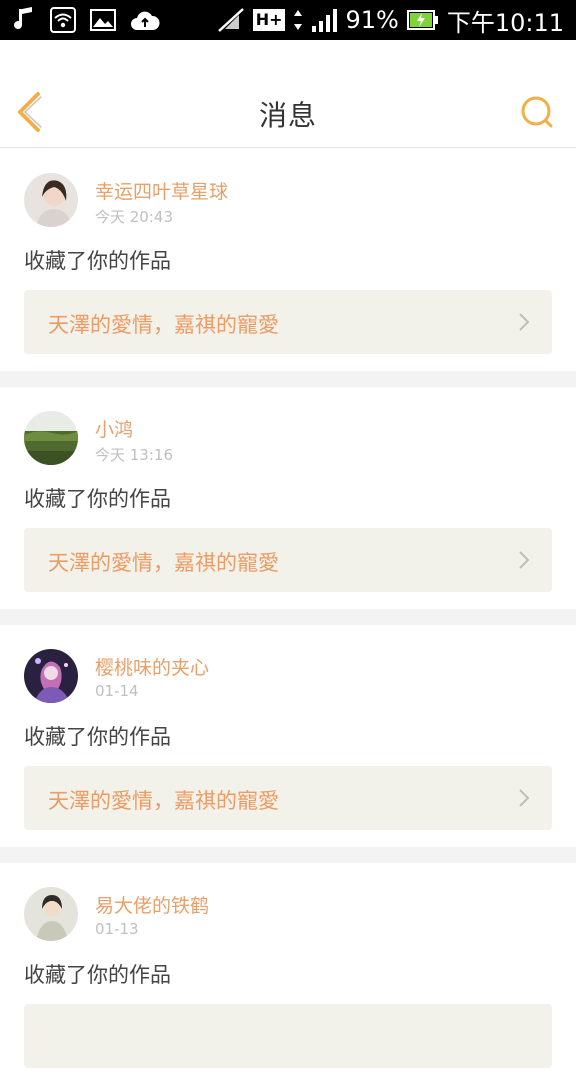 This screenshot has height=1085, width=576. Describe the element at coordinates (145, 20) in the screenshot. I see `cloud-upload-icon` at that location.